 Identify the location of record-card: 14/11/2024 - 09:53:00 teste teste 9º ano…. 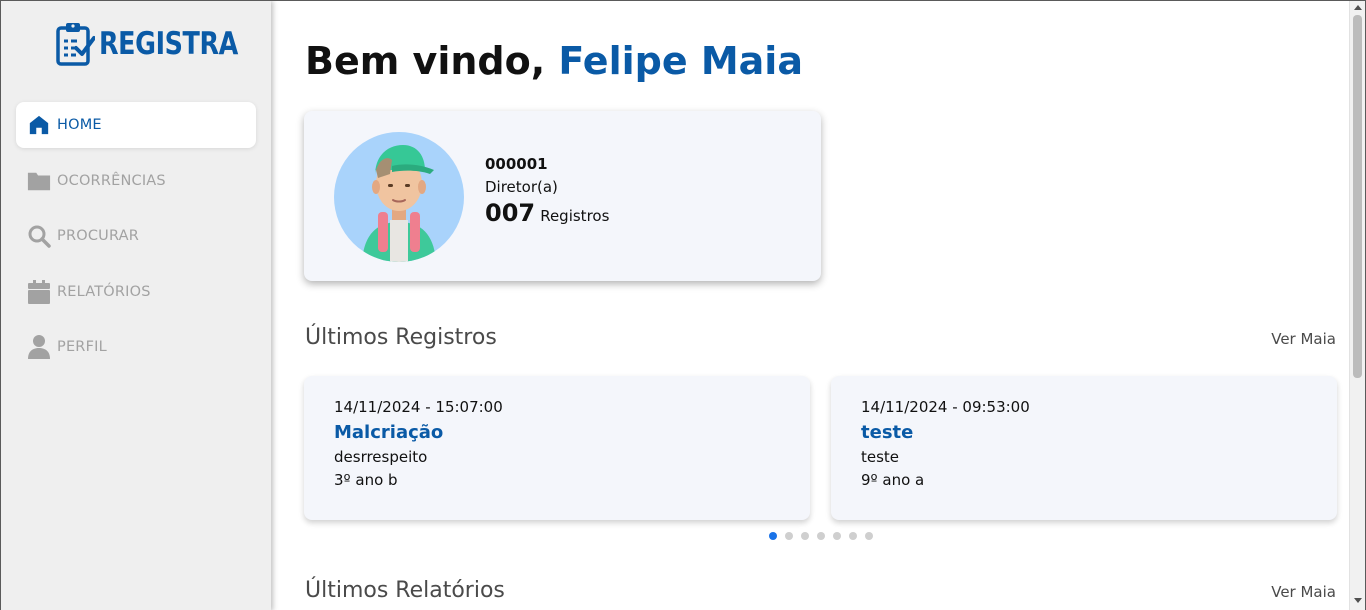
(1084, 448).